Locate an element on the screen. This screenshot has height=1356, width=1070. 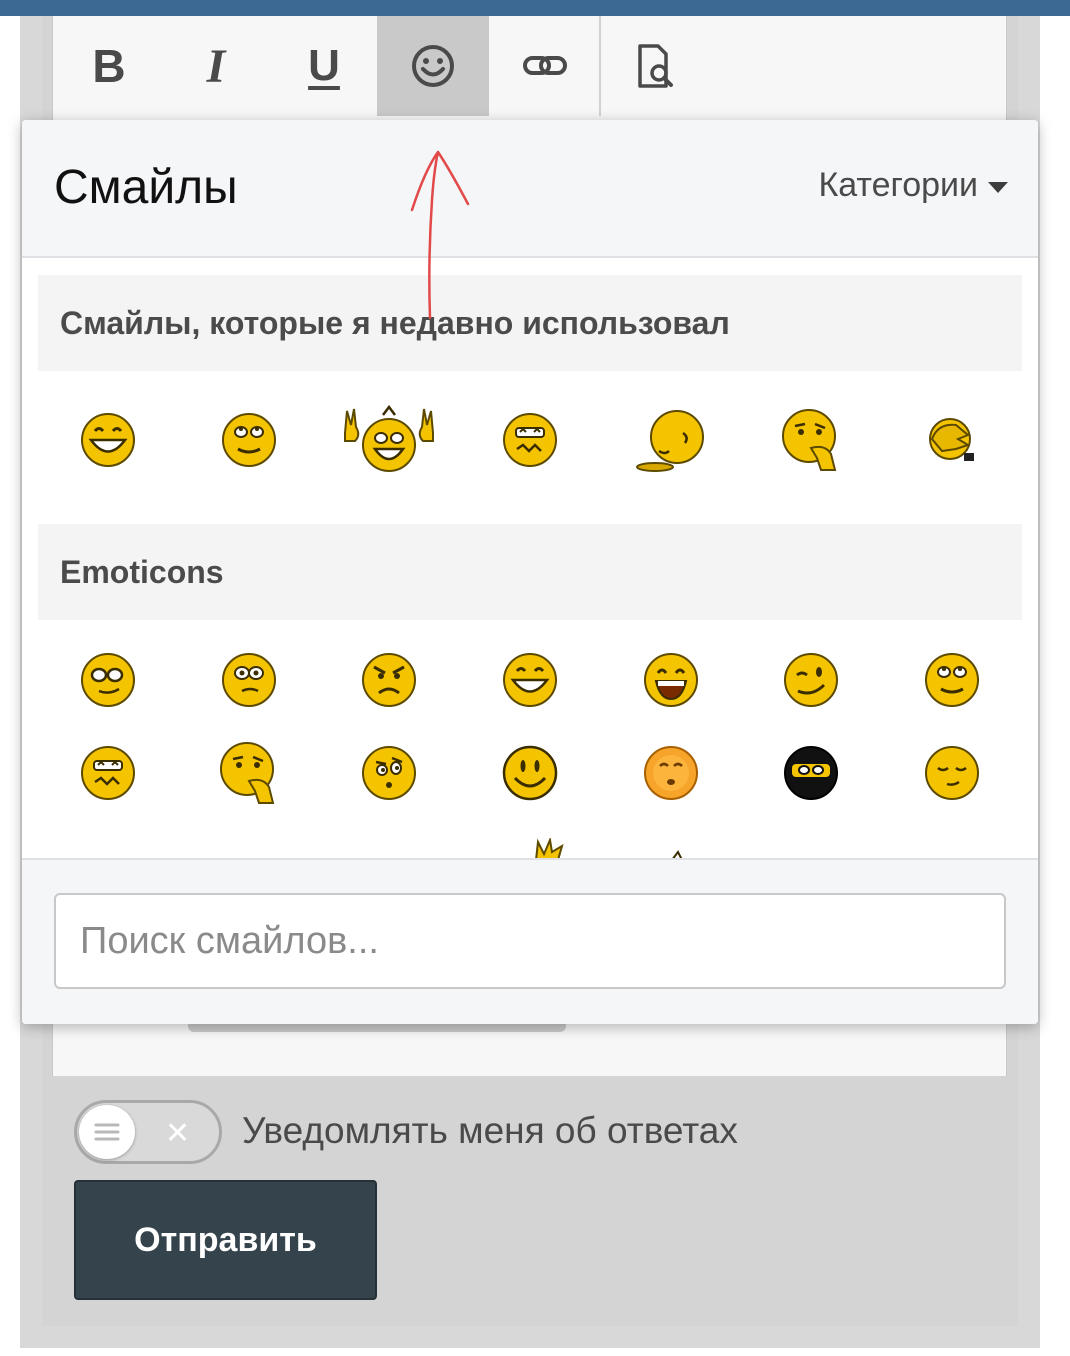
facepalm-smiley-icon is located at coordinates (951, 439).